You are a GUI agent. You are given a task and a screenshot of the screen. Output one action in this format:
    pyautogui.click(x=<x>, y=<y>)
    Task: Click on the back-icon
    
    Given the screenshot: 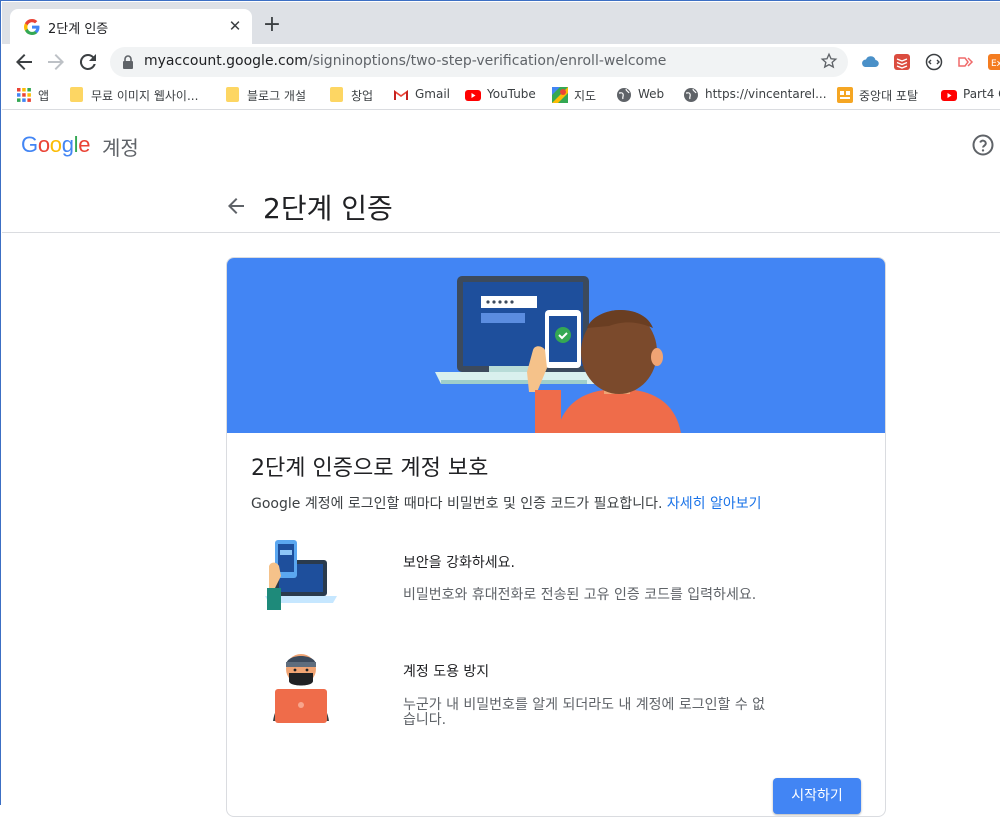 What is the action you would take?
    pyautogui.click(x=24, y=62)
    